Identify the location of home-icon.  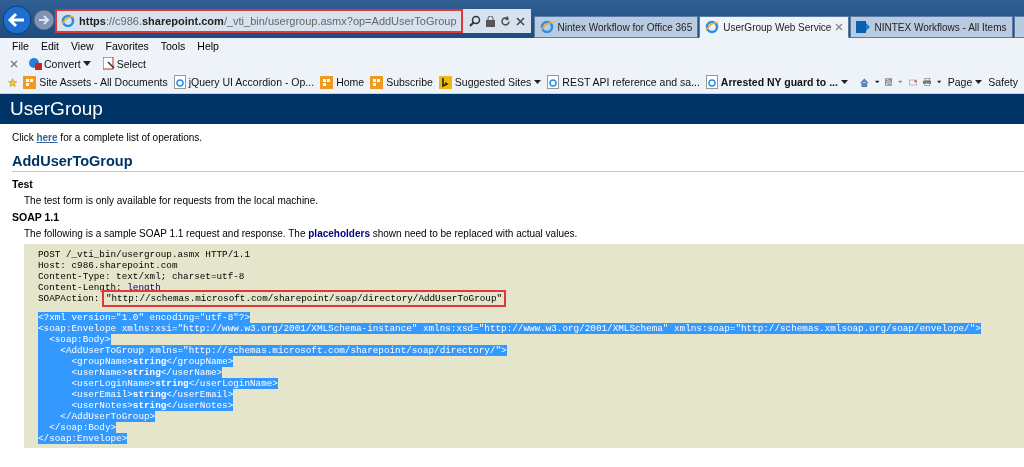
(864, 82).